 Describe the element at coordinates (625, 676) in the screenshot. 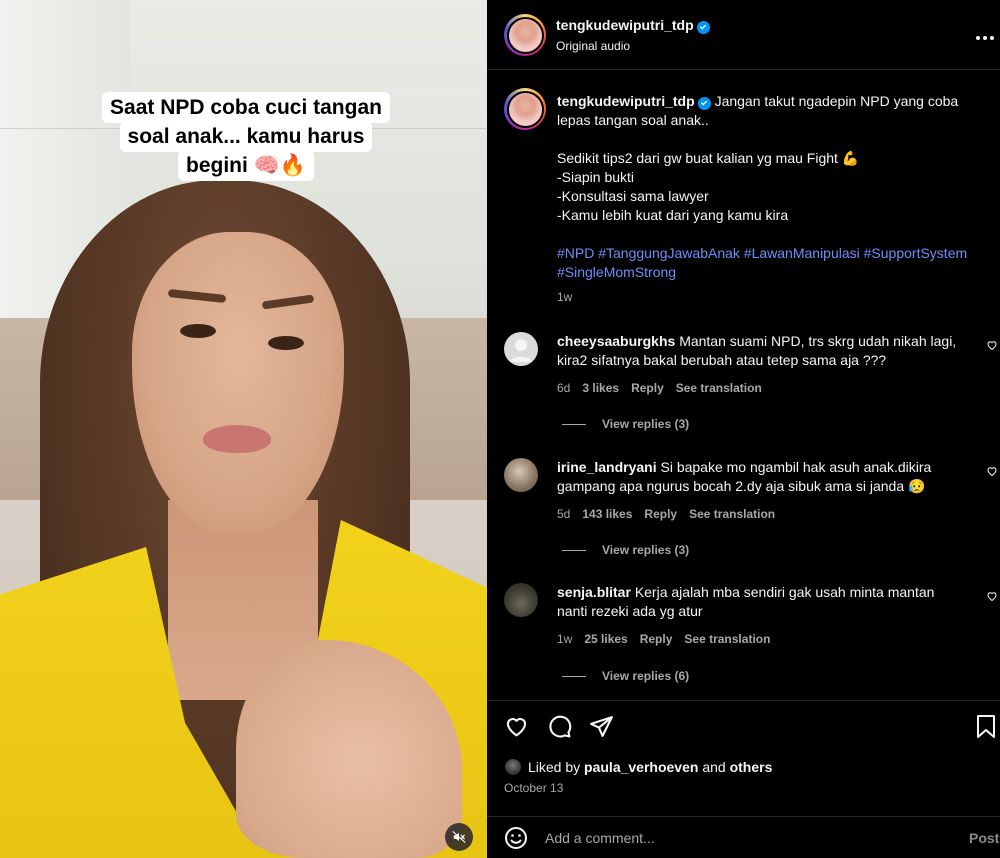

I see `view-replies-button: View replies (6)` at that location.